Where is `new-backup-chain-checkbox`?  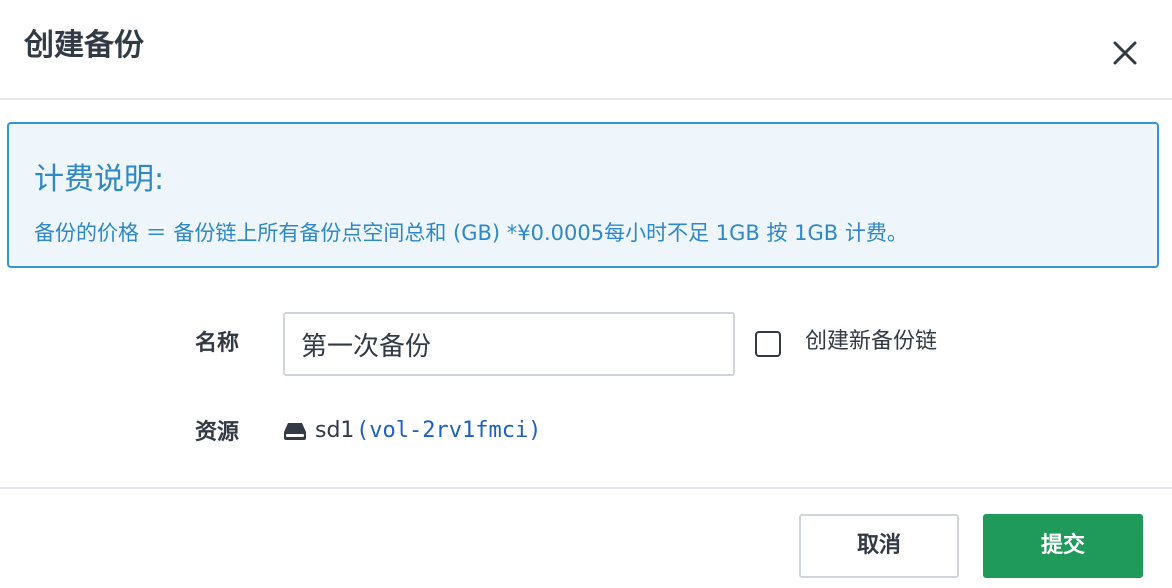 new-backup-chain-checkbox is located at coordinates (768, 344).